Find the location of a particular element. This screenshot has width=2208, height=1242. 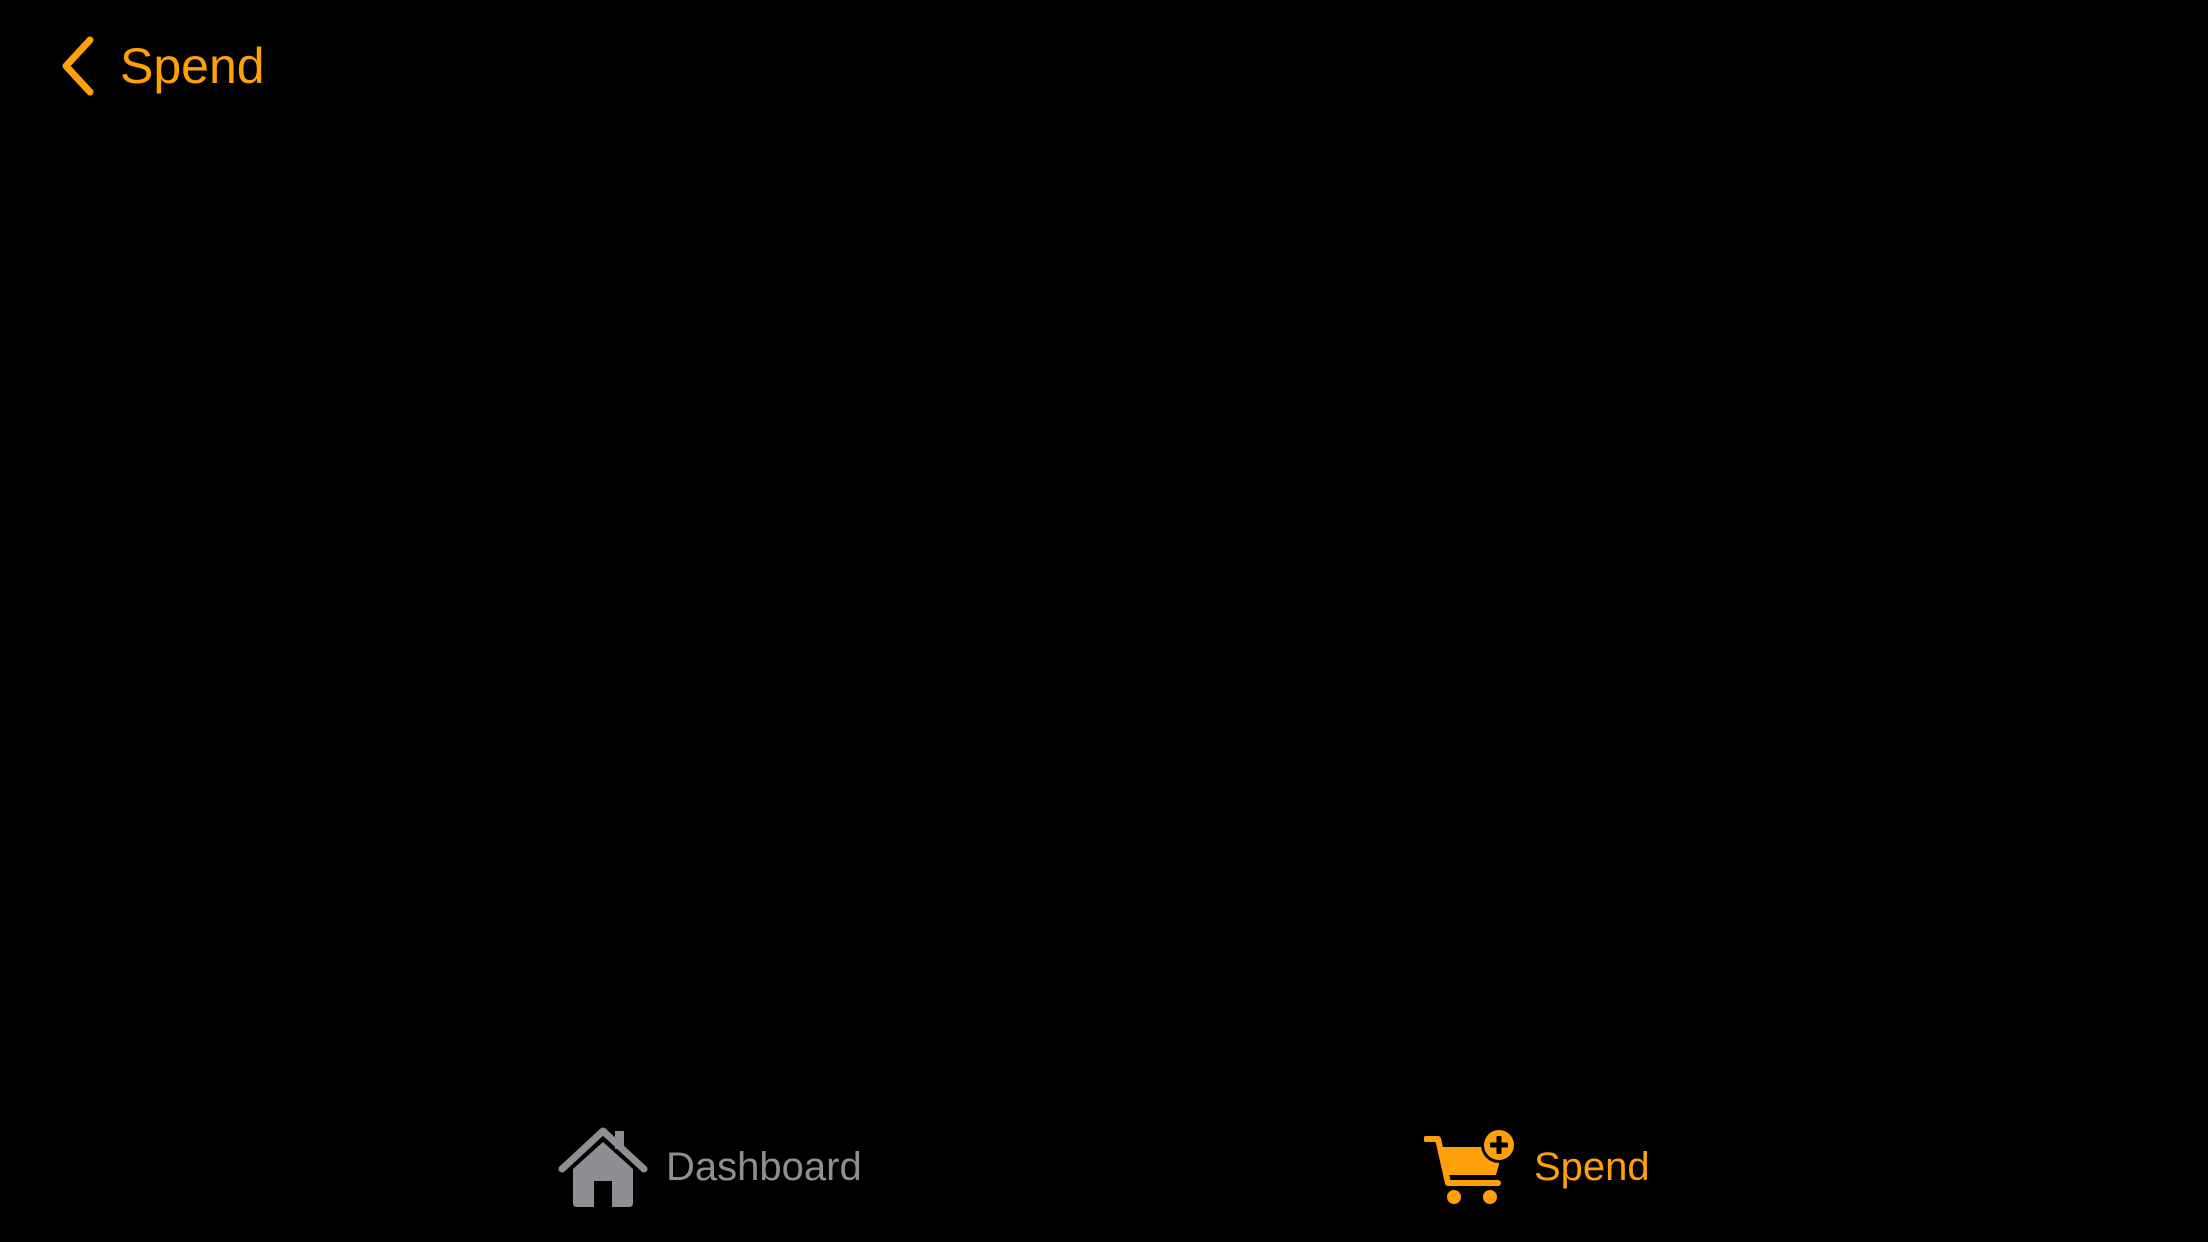

tab-dashboard-label: Dashboard is located at coordinates (764, 1167).